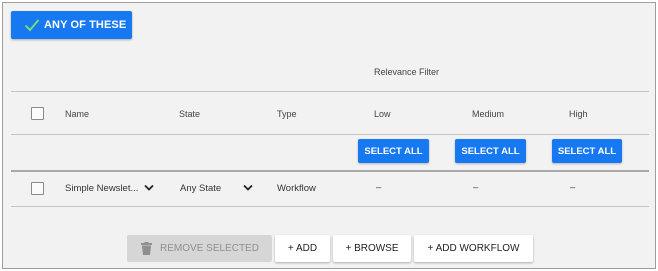  Describe the element at coordinates (32, 25) in the screenshot. I see `check-icon` at that location.